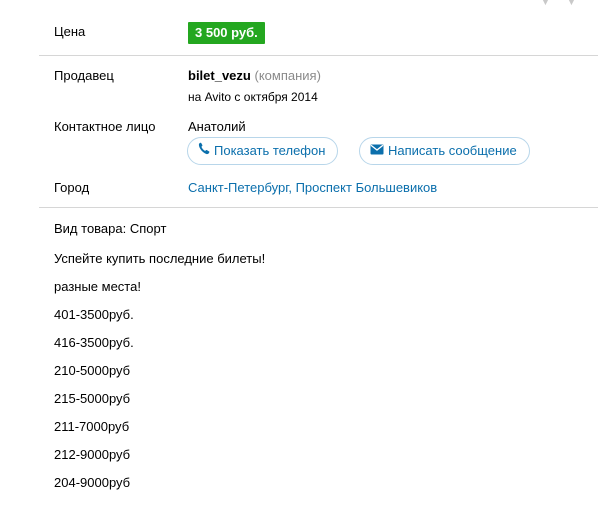 The image size is (598, 520). I want to click on city-link: Санкт-Петербург, Проспект Большевиков, so click(312, 187).